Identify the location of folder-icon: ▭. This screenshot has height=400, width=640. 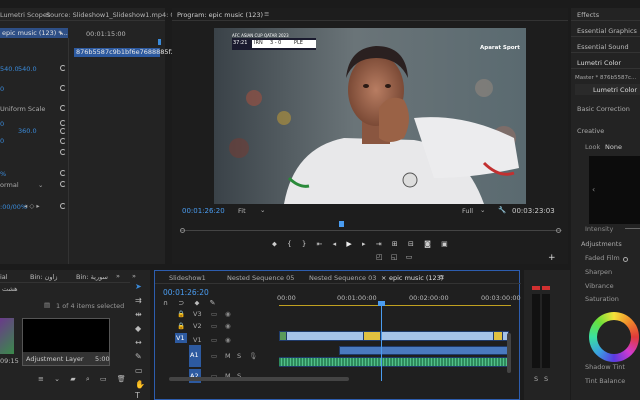
(105, 379).